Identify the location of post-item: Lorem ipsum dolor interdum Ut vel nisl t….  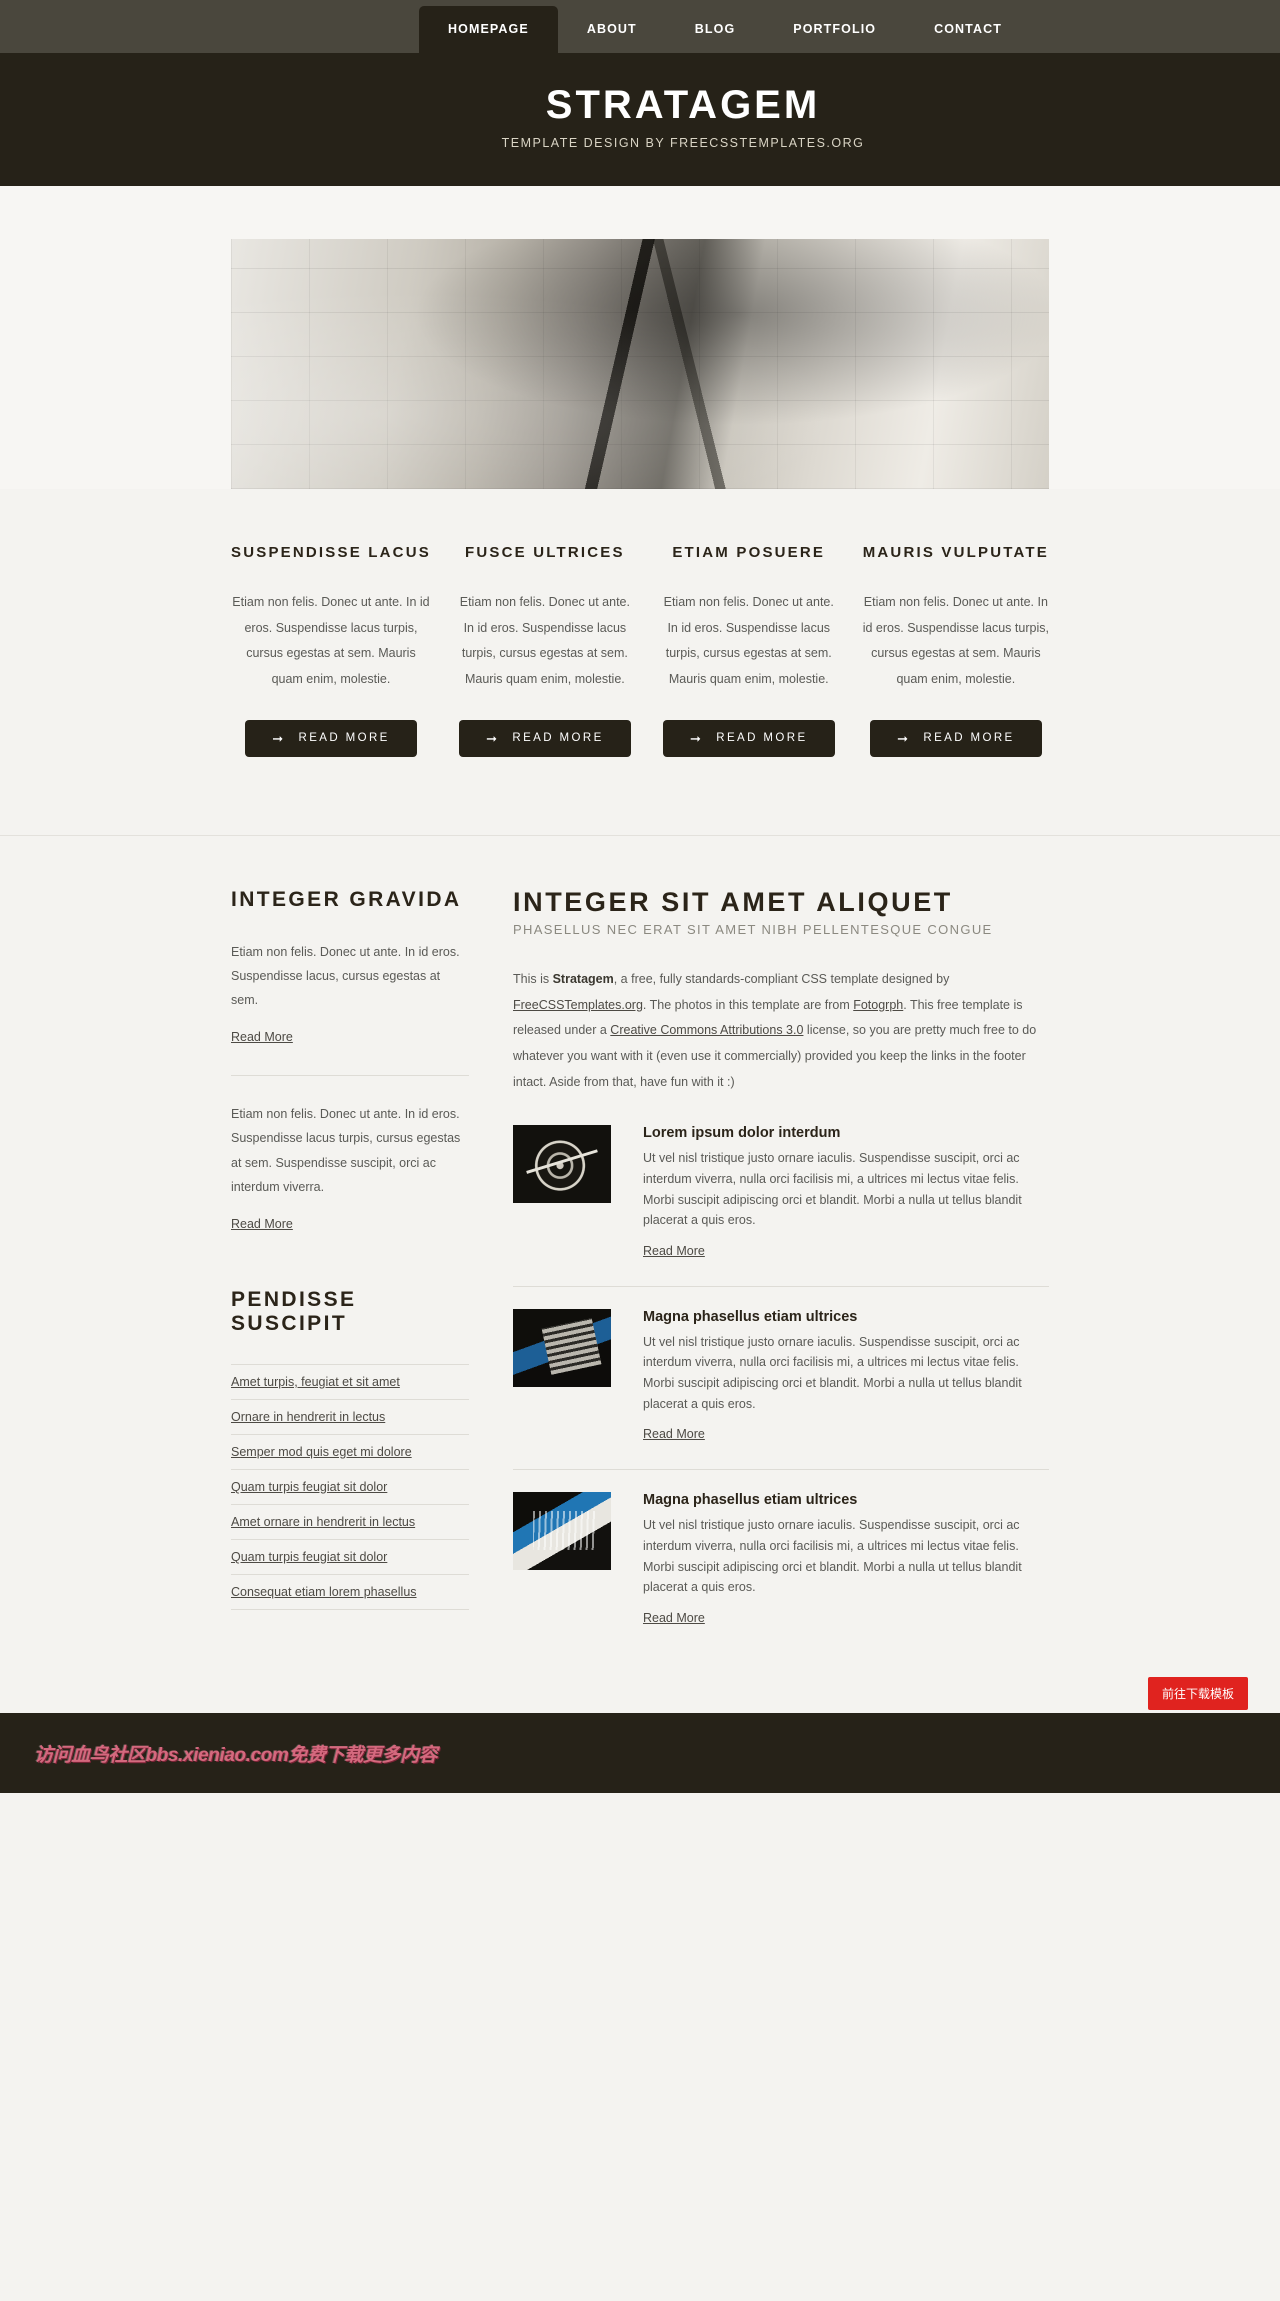
(781, 1203).